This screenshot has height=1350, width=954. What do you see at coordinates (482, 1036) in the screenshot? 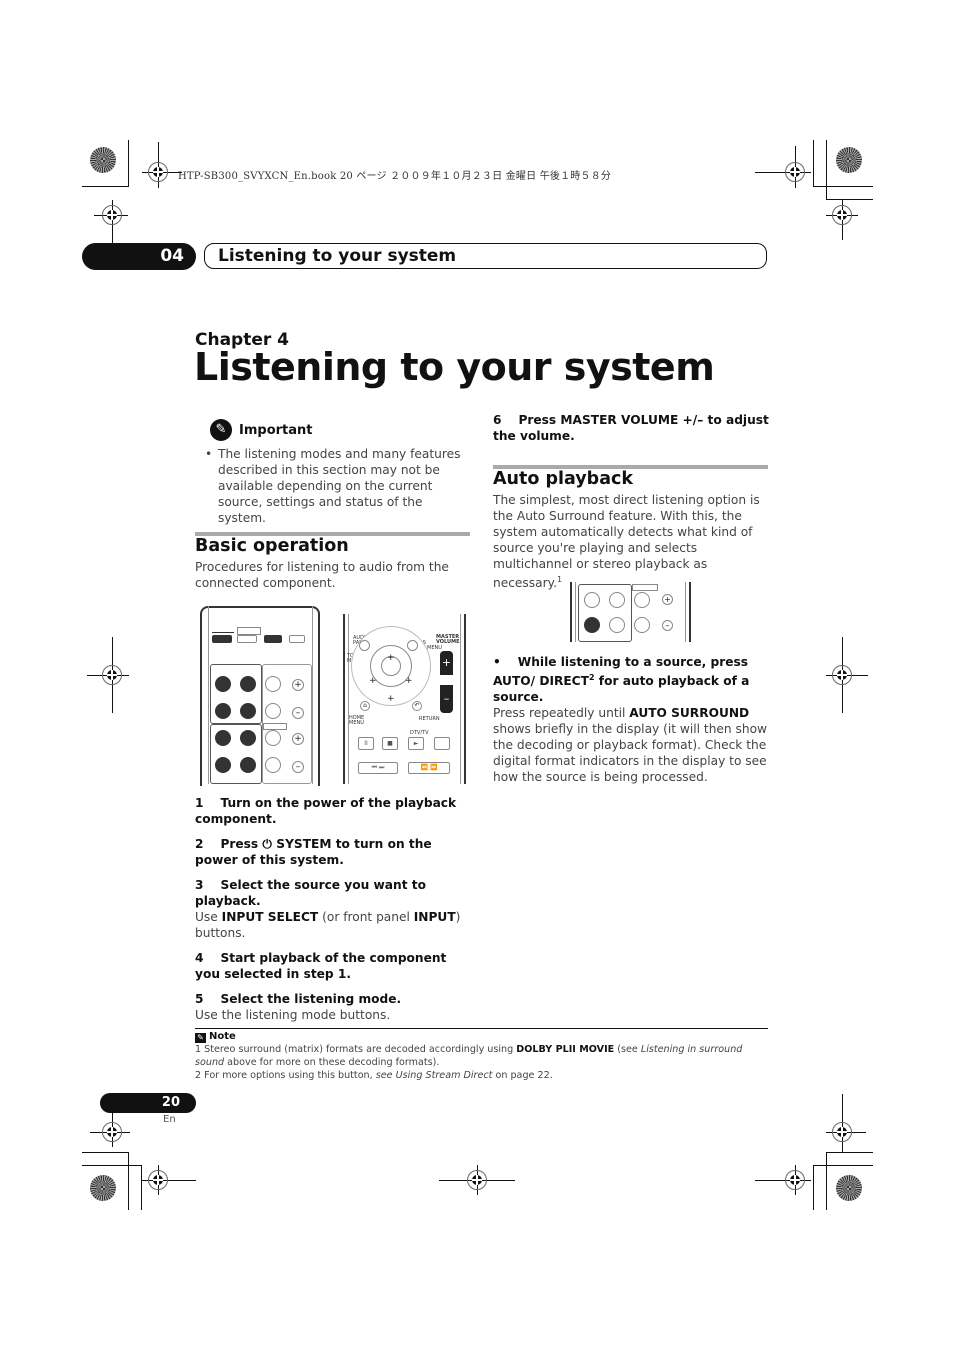
I see `note-heading: ✎ Note` at bounding box center [482, 1036].